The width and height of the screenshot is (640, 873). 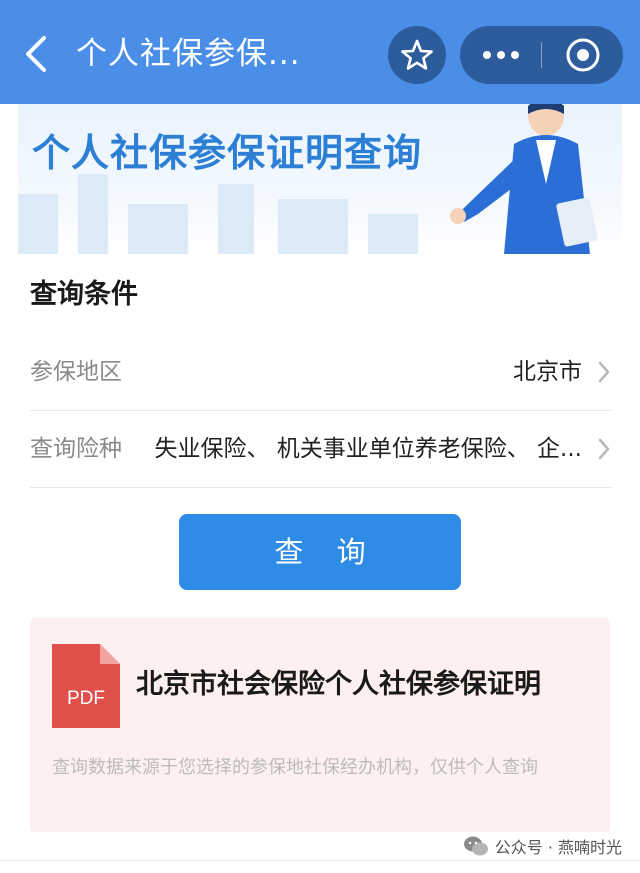 What do you see at coordinates (524, 179) in the screenshot?
I see `person-illustration` at bounding box center [524, 179].